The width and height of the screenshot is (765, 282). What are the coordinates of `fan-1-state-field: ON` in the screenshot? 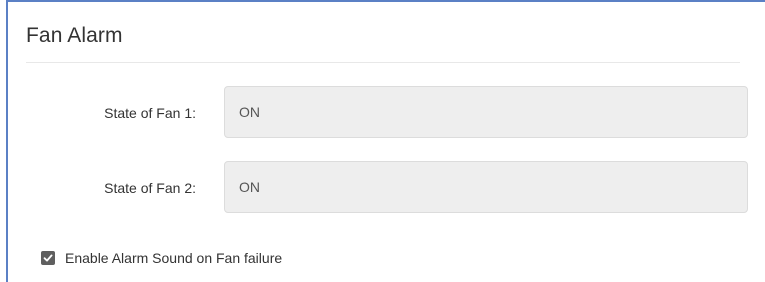 It's located at (486, 112).